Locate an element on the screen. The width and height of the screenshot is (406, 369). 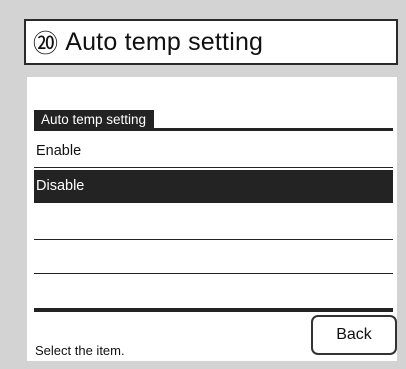
back-button: Back is located at coordinates (354, 335).